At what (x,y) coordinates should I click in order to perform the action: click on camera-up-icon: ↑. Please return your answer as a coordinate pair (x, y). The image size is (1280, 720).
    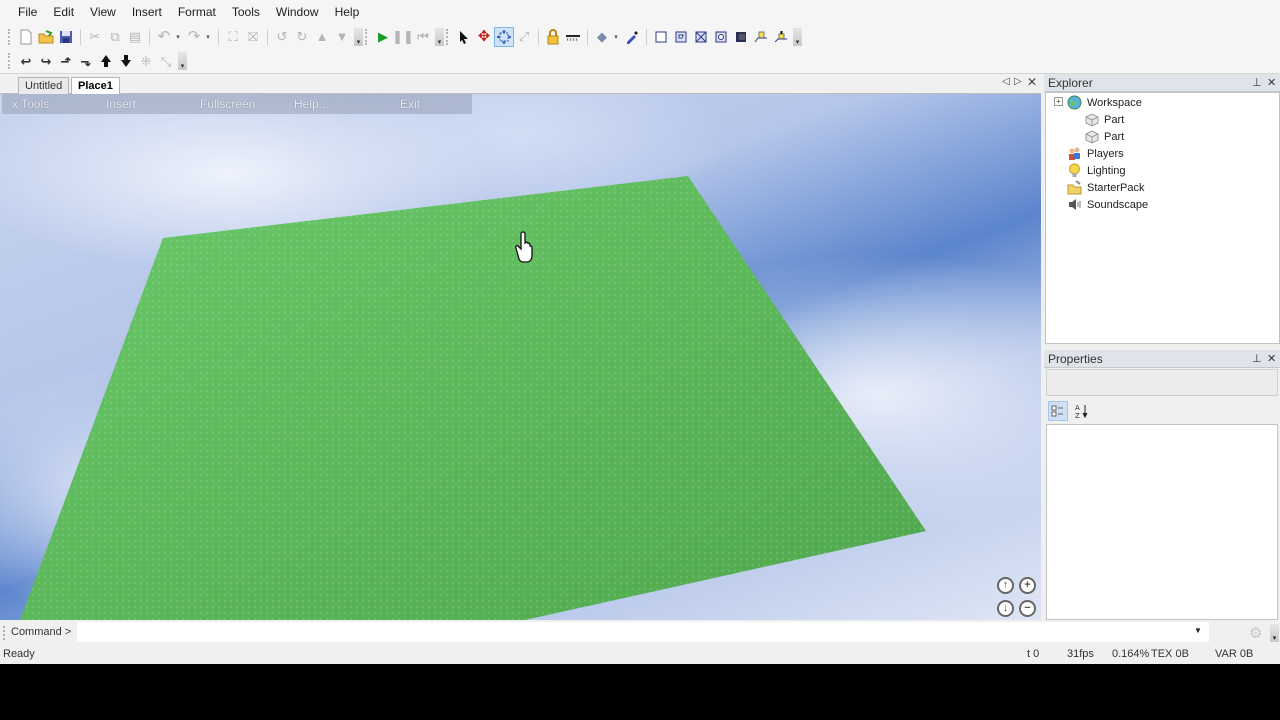
    Looking at the image, I should click on (1005, 585).